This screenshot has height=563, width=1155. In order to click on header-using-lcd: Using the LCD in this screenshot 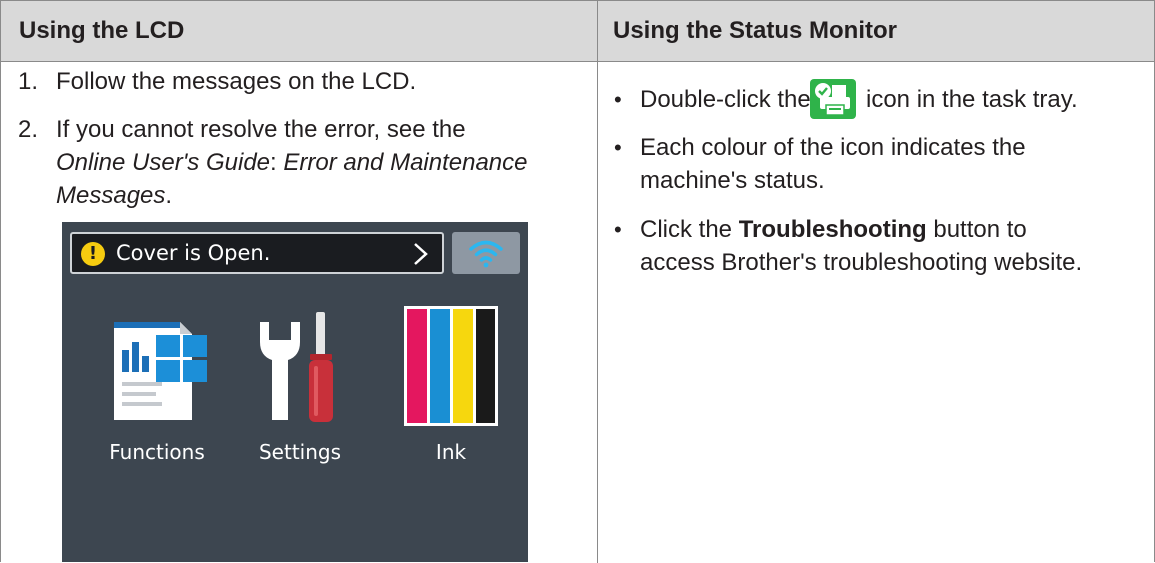, I will do `click(102, 30)`.